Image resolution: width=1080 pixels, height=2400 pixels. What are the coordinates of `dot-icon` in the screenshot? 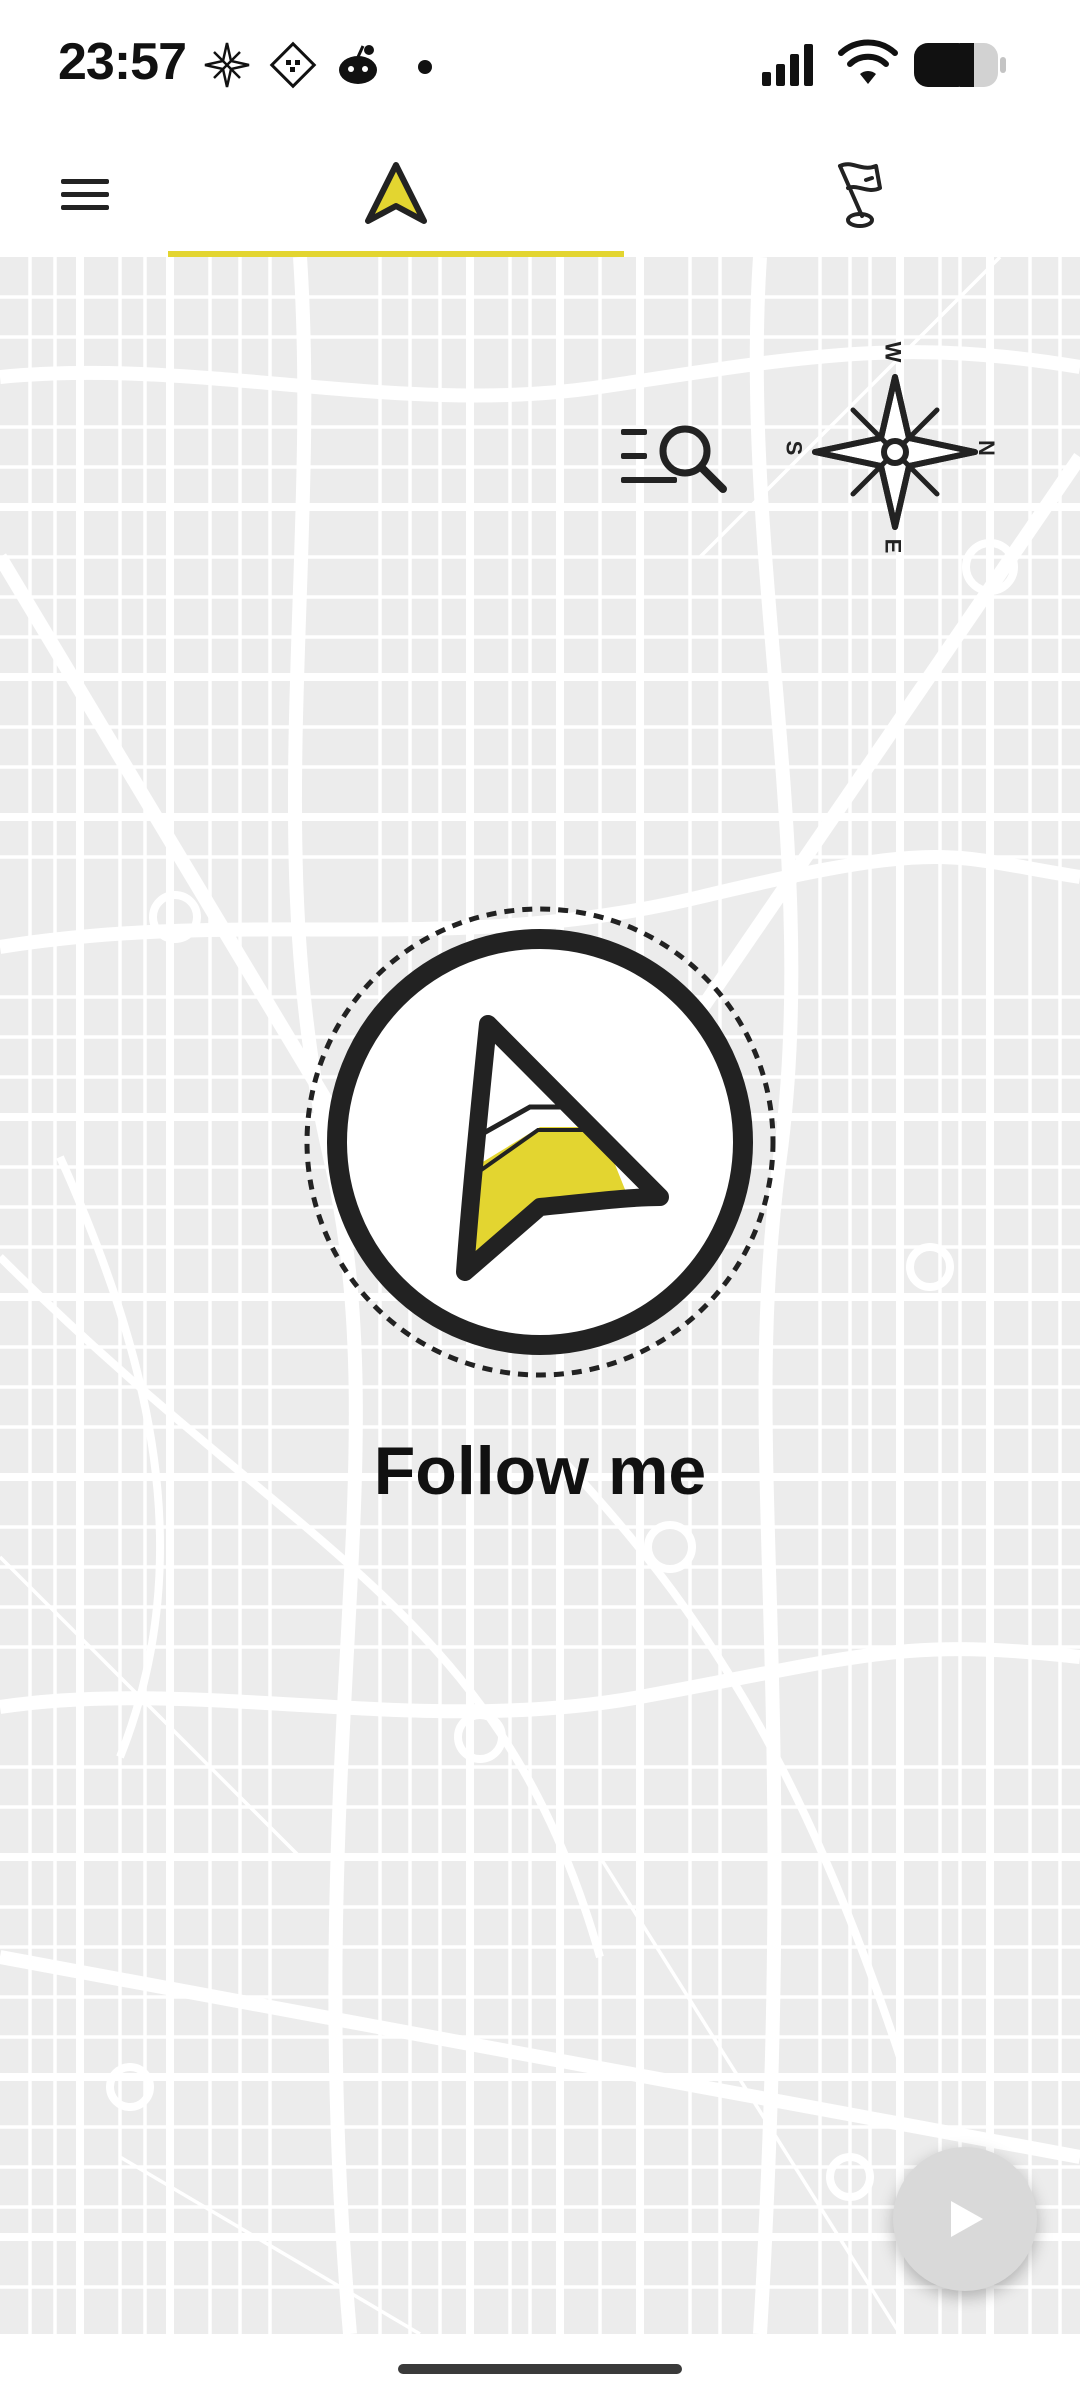 It's located at (425, 67).